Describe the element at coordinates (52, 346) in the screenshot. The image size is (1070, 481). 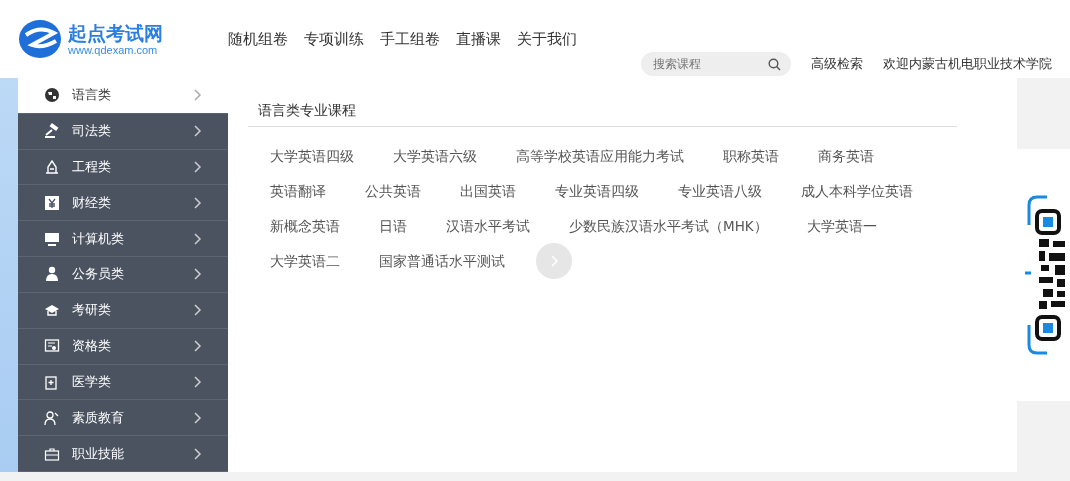
I see `certificate-icon` at that location.